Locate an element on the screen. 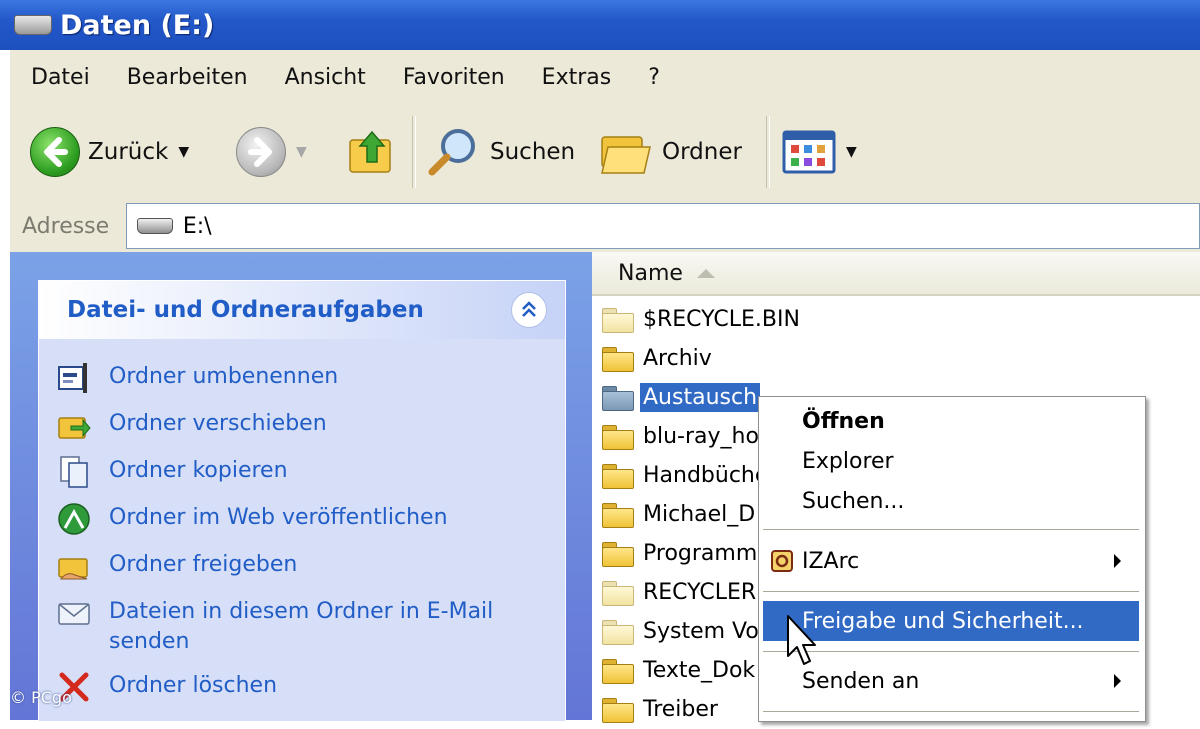  file-name: Michael_D is located at coordinates (699, 514).